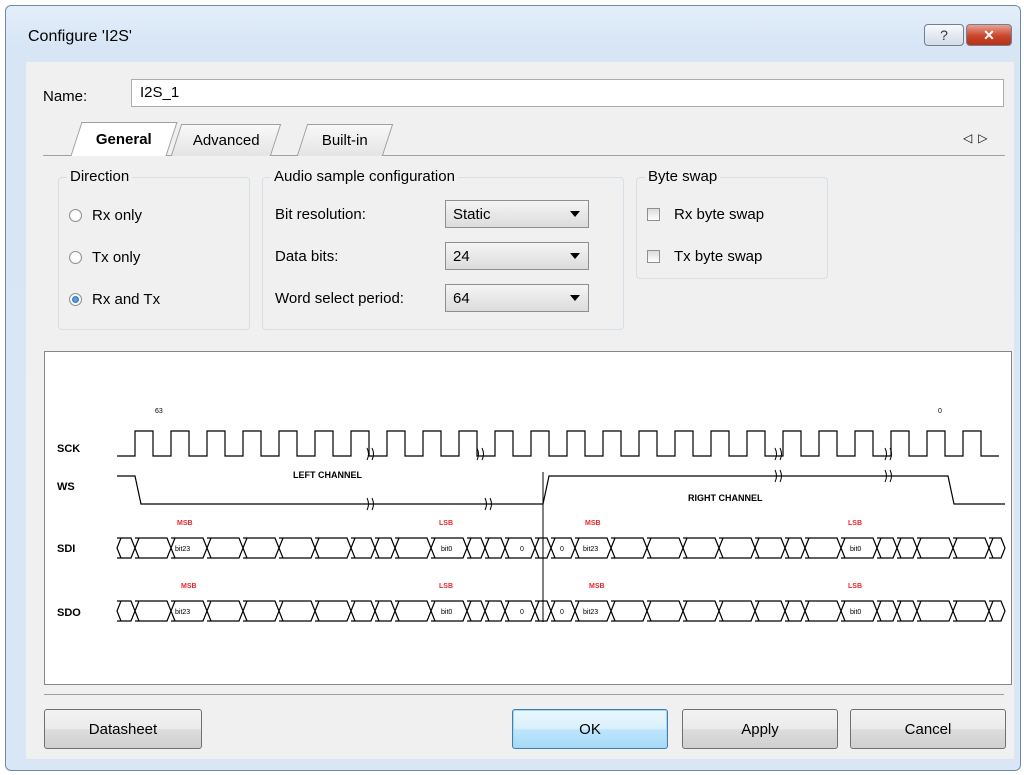  Describe the element at coordinates (185, 523) in the screenshot. I see `sdi-msb-left: MSB` at that location.